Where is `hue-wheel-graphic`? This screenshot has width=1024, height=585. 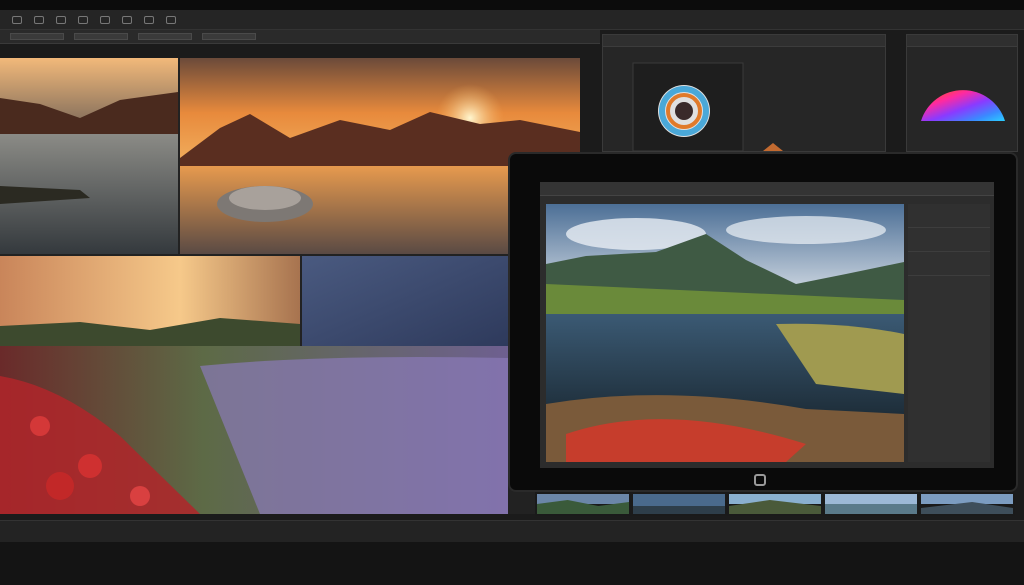 hue-wheel-graphic is located at coordinates (963, 100).